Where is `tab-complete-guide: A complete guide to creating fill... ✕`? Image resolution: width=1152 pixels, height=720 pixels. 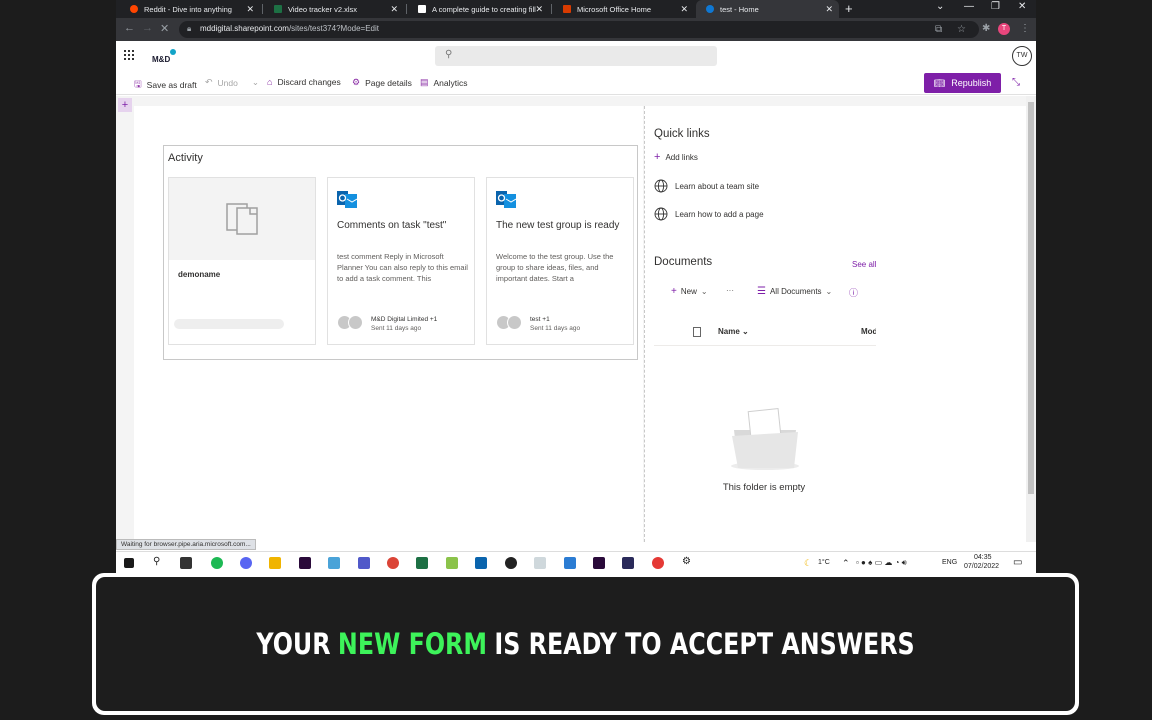 tab-complete-guide: A complete guide to creating fill... ✕ is located at coordinates (478, 9).